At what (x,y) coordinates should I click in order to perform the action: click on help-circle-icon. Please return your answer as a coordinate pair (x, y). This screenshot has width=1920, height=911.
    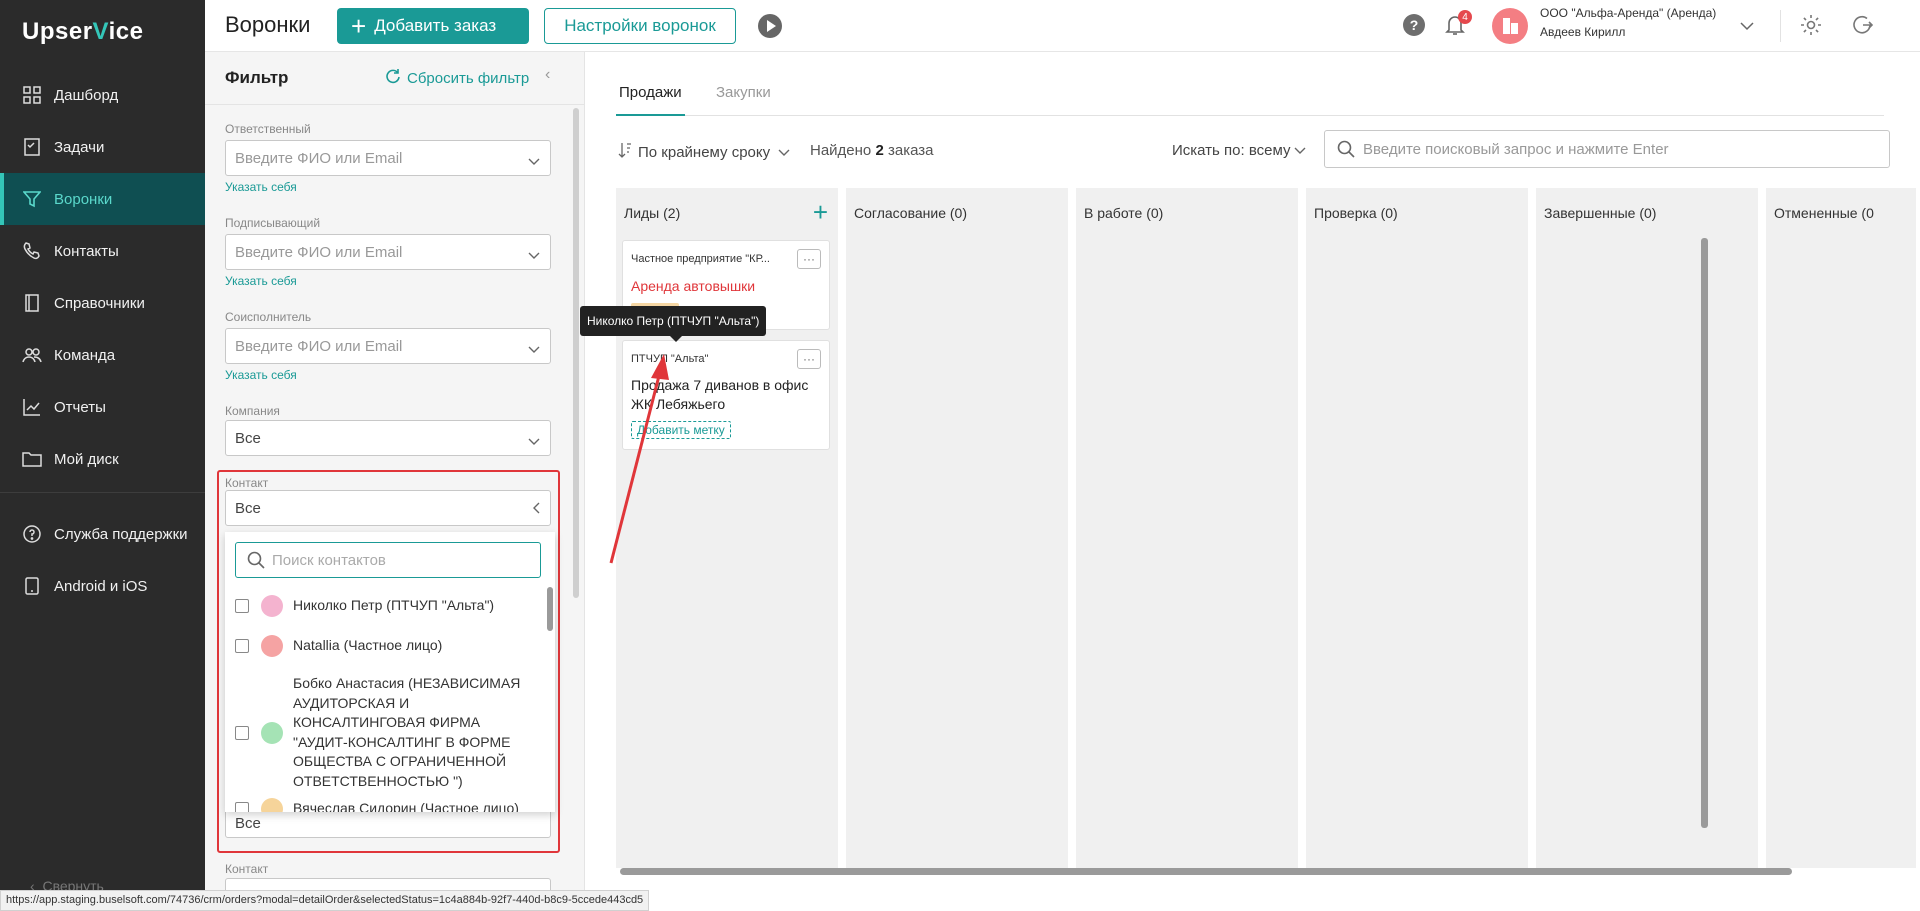
    Looking at the image, I should click on (32, 534).